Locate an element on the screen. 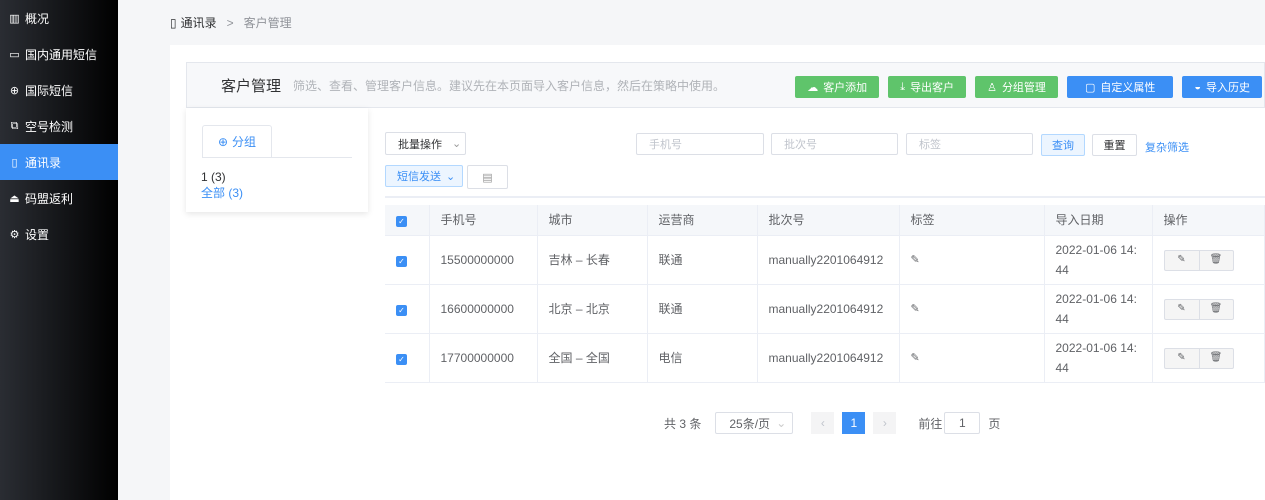  sidebar-item-domestic-sms: ▭ 国内通用短信 is located at coordinates (59, 54).